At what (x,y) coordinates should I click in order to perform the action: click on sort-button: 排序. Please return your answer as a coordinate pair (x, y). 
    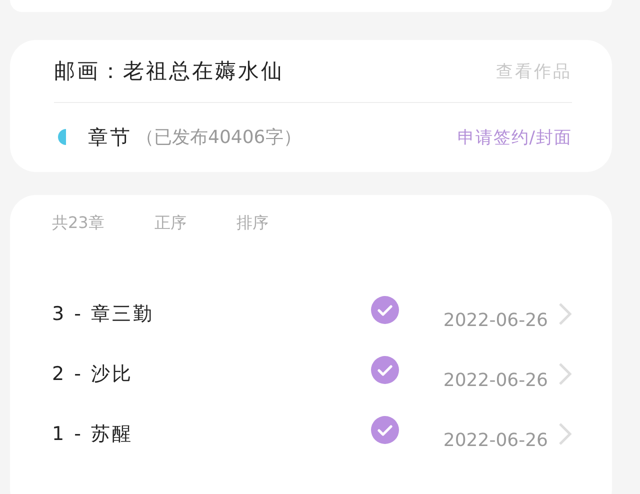
    Looking at the image, I should click on (252, 223).